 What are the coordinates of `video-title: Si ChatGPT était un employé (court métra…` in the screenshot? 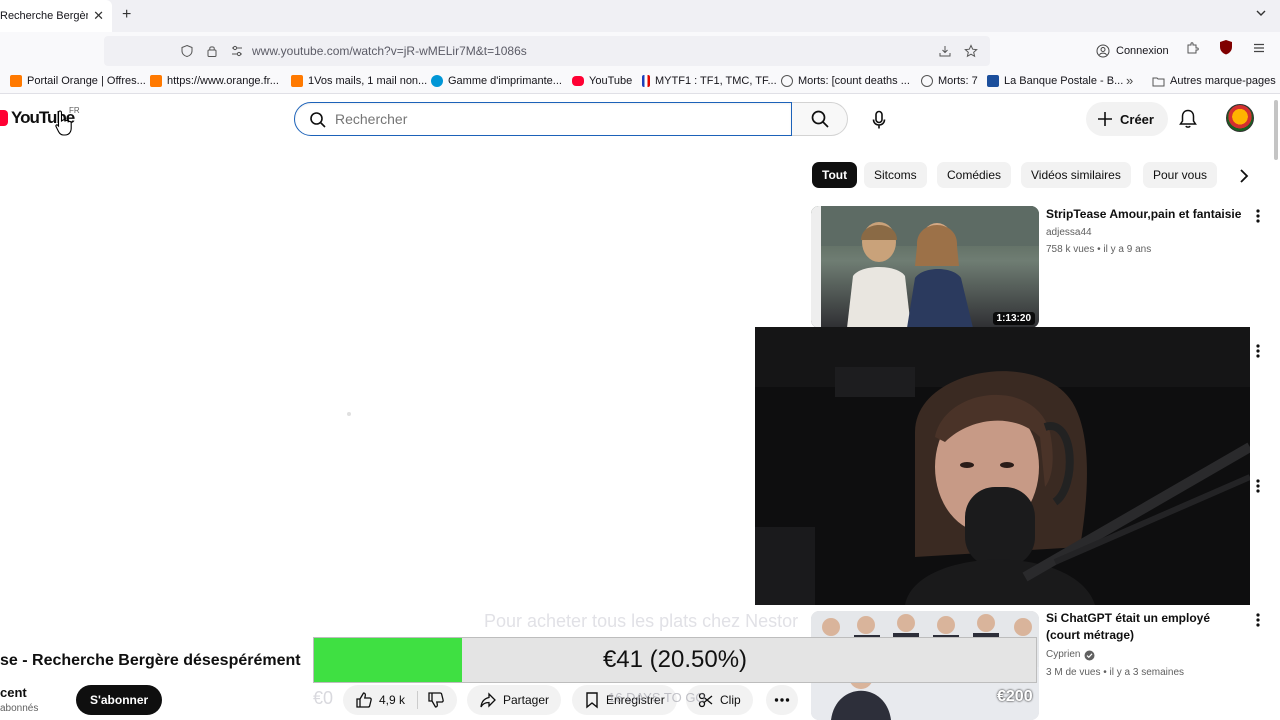 It's located at (1146, 627).